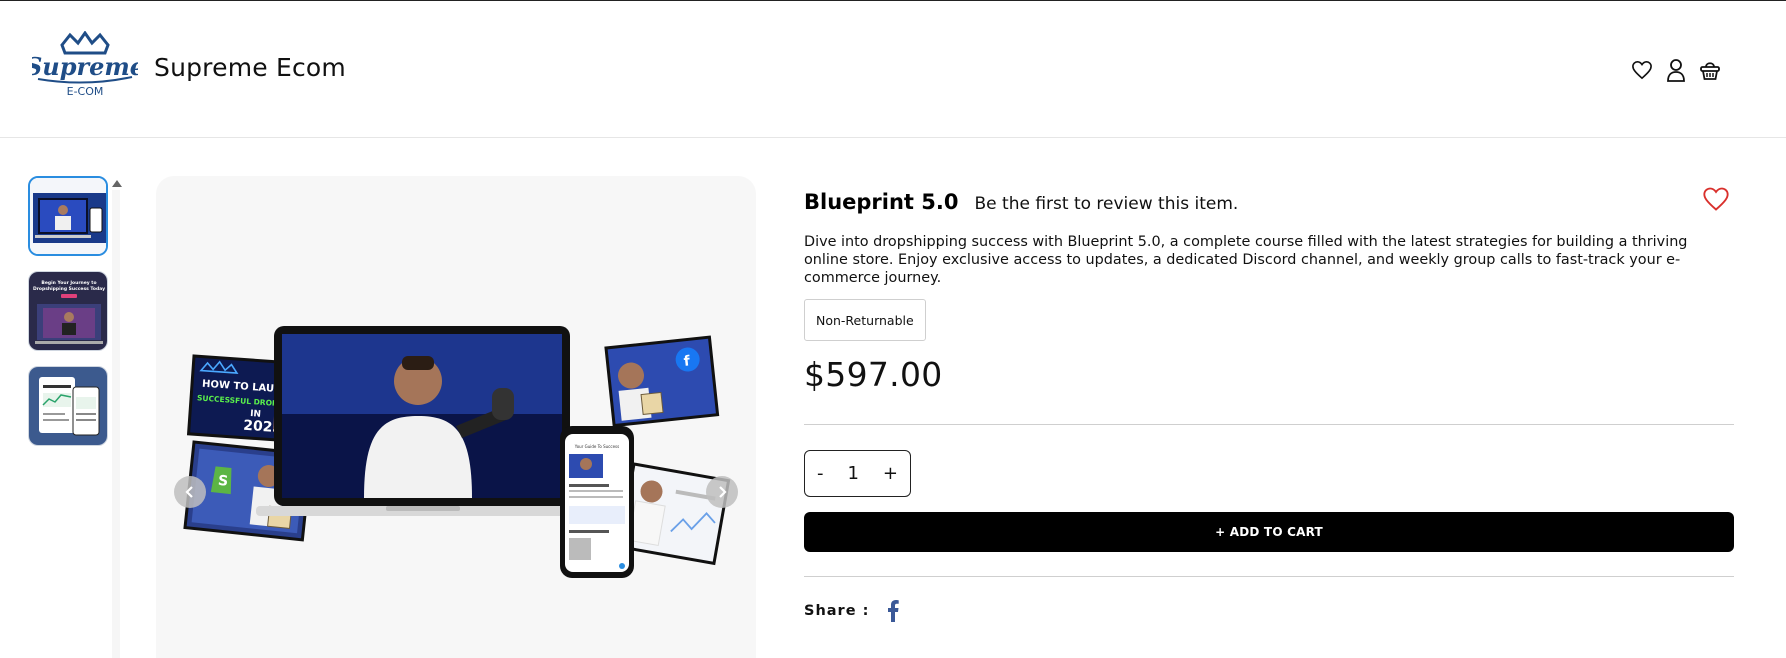 Image resolution: width=1786 pixels, height=658 pixels. I want to click on heart-icon, so click(1642, 70).